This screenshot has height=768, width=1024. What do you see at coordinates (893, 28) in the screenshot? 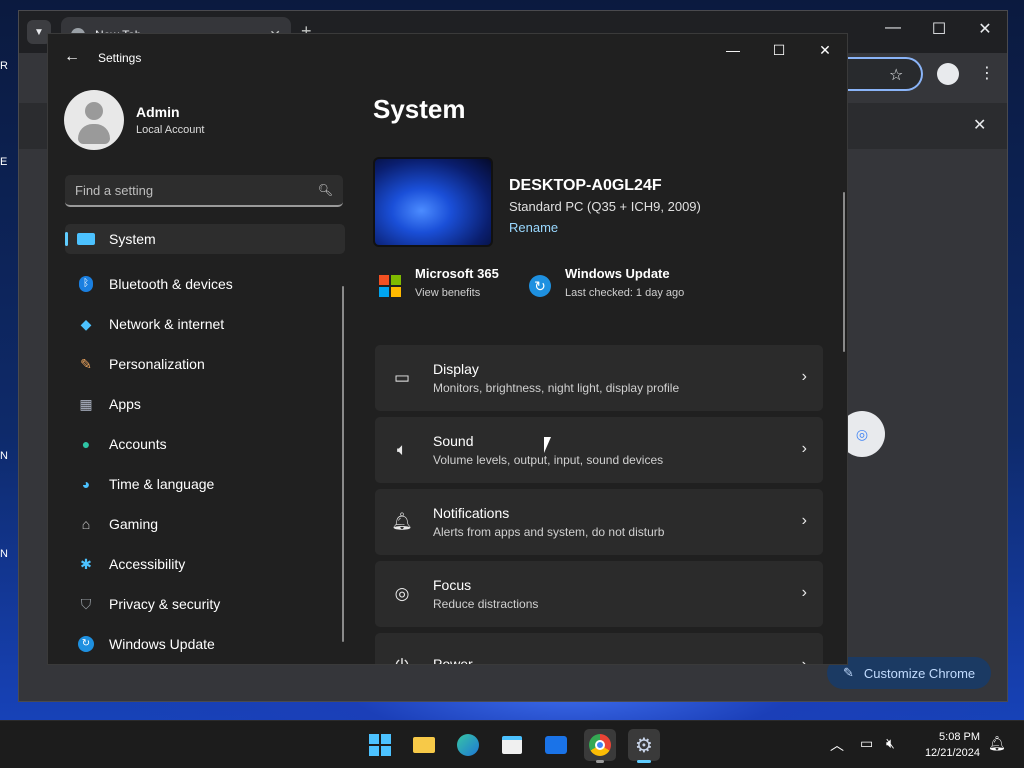
I see `minimize-icon: —` at bounding box center [893, 28].